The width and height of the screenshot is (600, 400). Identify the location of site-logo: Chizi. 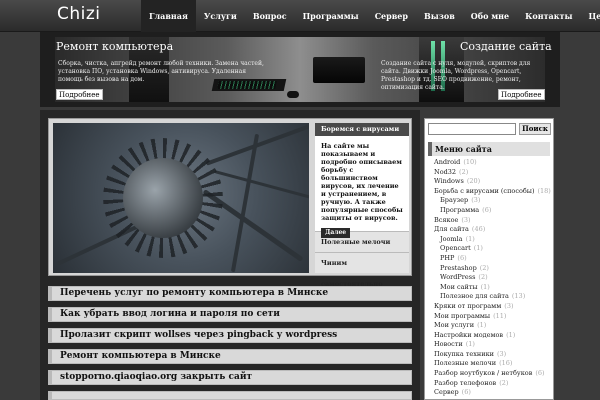
(79, 14).